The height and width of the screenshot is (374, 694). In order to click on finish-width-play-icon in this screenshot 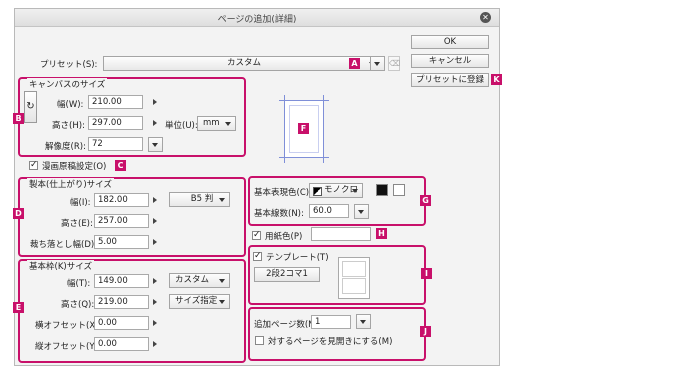, I will do `click(155, 200)`.